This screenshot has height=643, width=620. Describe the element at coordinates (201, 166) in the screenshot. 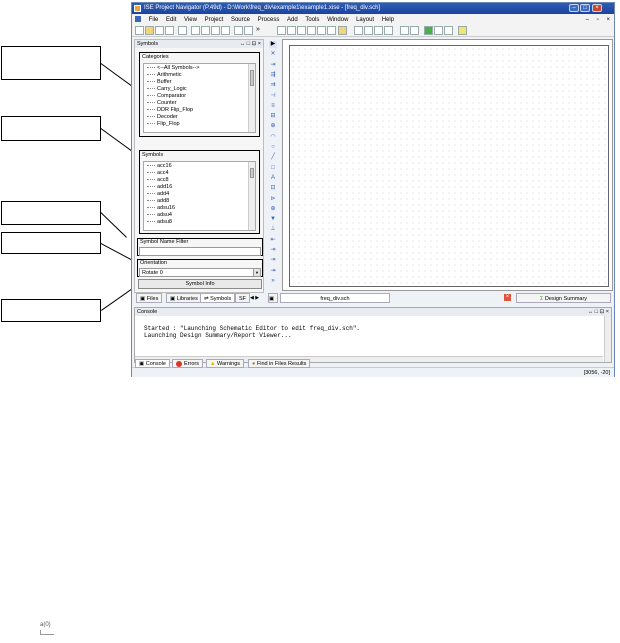

I see `symbols-item: acc16` at that location.